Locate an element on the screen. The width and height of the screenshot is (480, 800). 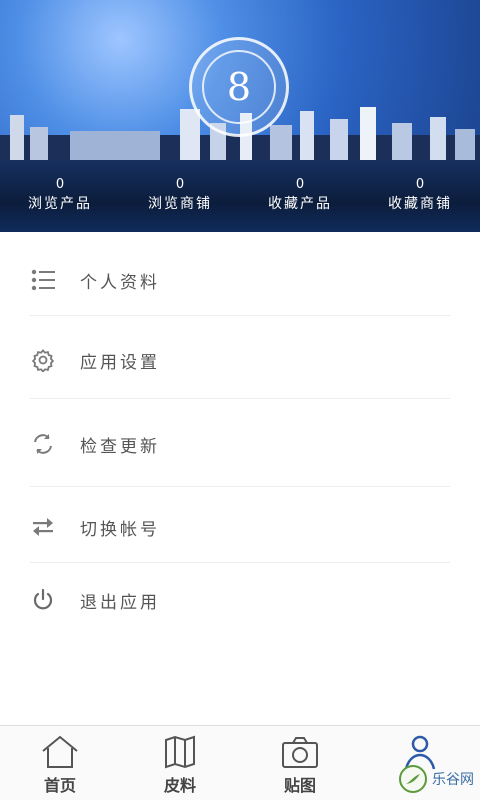
camera-icon is located at coordinates (300, 752).